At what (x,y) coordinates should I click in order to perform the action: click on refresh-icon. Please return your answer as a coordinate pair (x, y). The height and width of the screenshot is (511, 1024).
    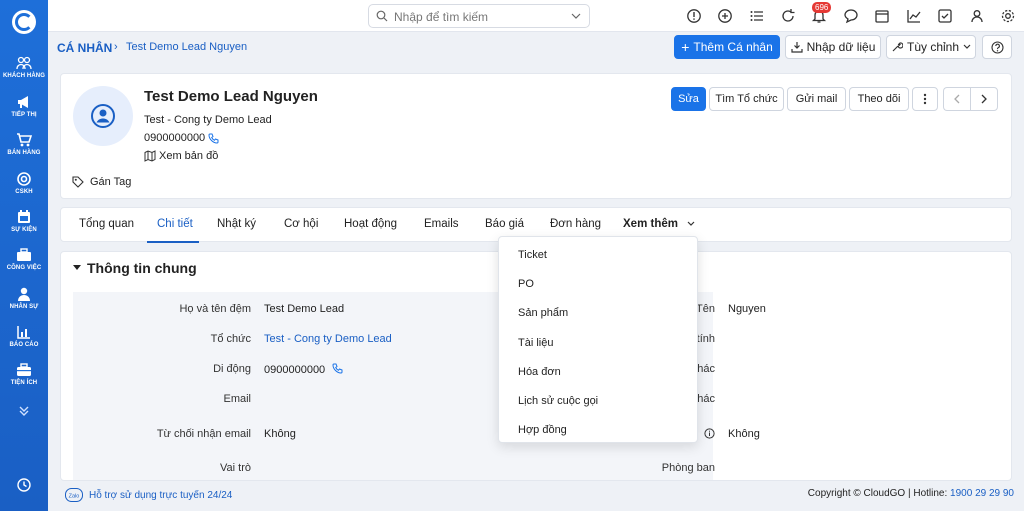
    Looking at the image, I should click on (788, 16).